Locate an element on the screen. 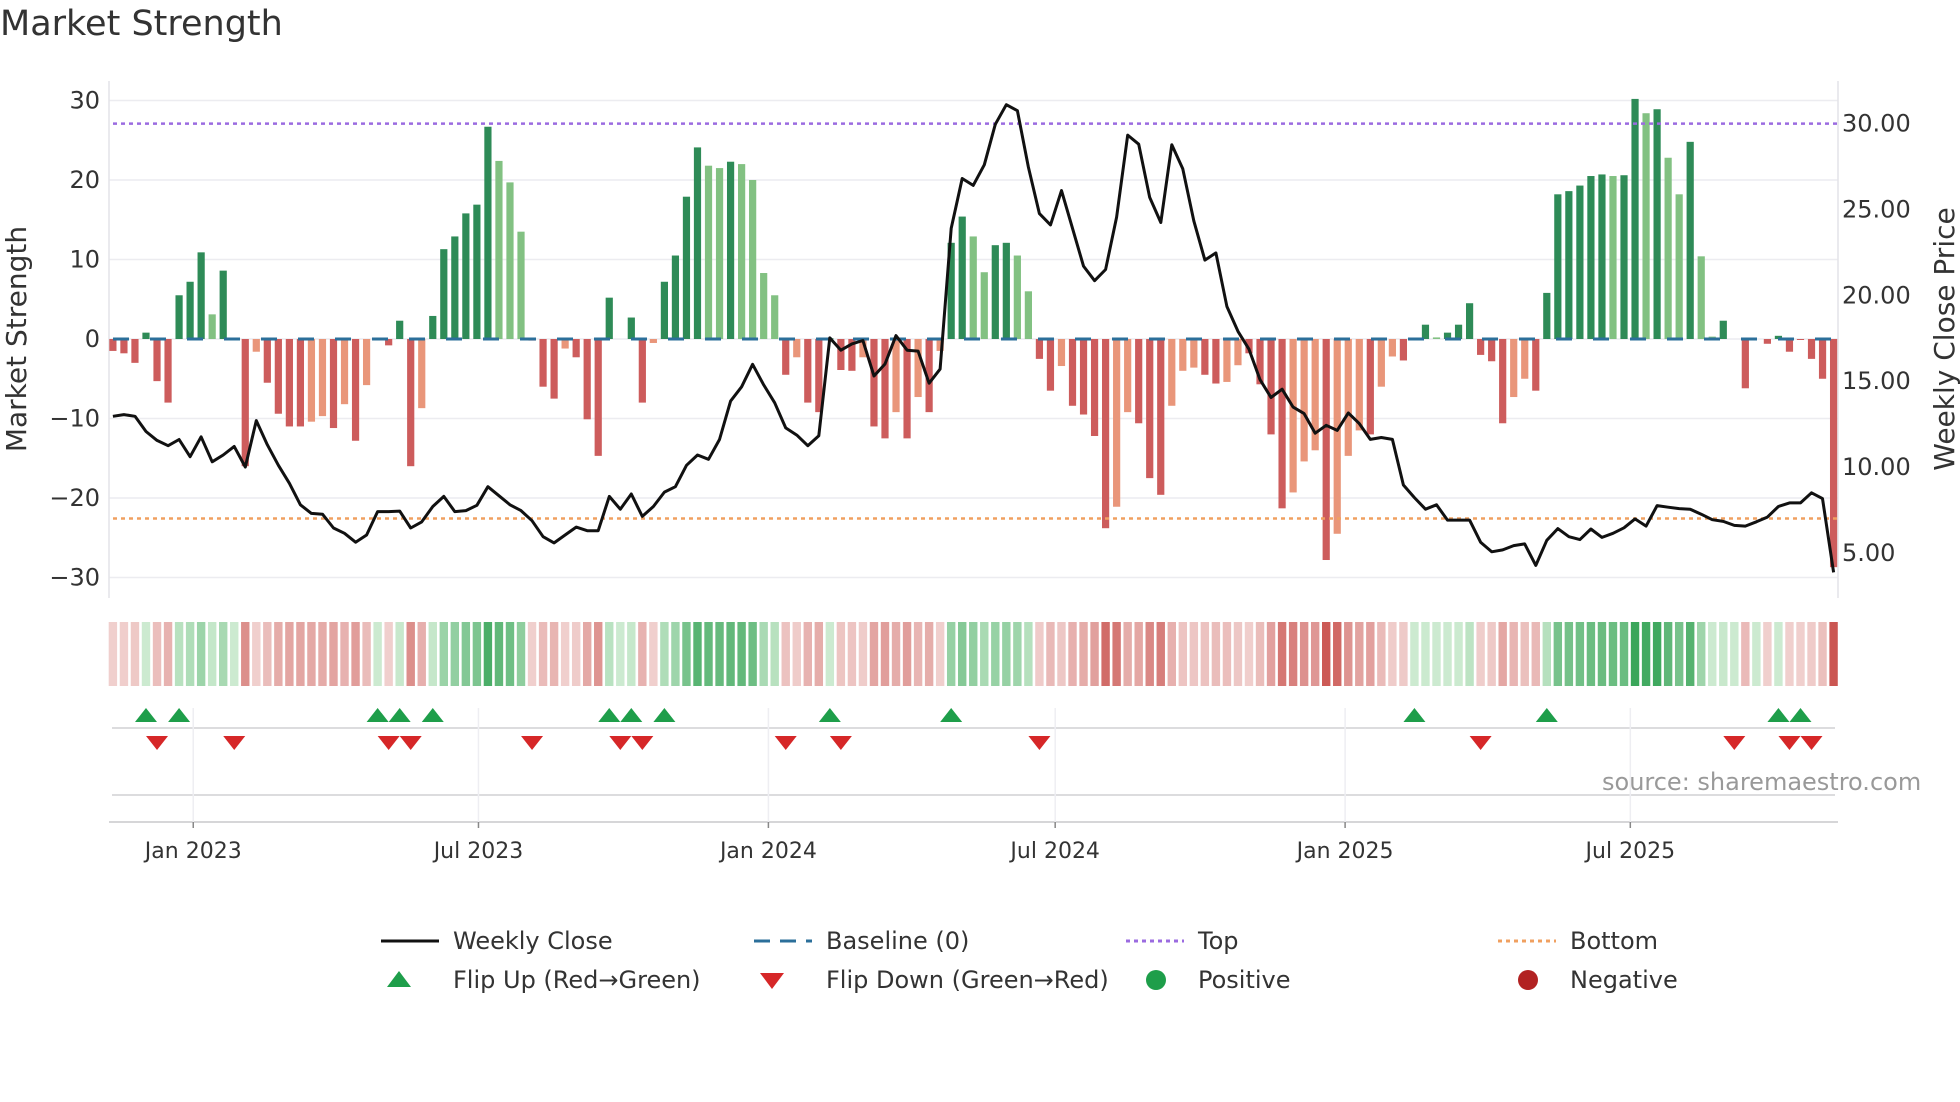 The image size is (1960, 1102). y-right-tick-label: 15.00 is located at coordinates (1876, 381).